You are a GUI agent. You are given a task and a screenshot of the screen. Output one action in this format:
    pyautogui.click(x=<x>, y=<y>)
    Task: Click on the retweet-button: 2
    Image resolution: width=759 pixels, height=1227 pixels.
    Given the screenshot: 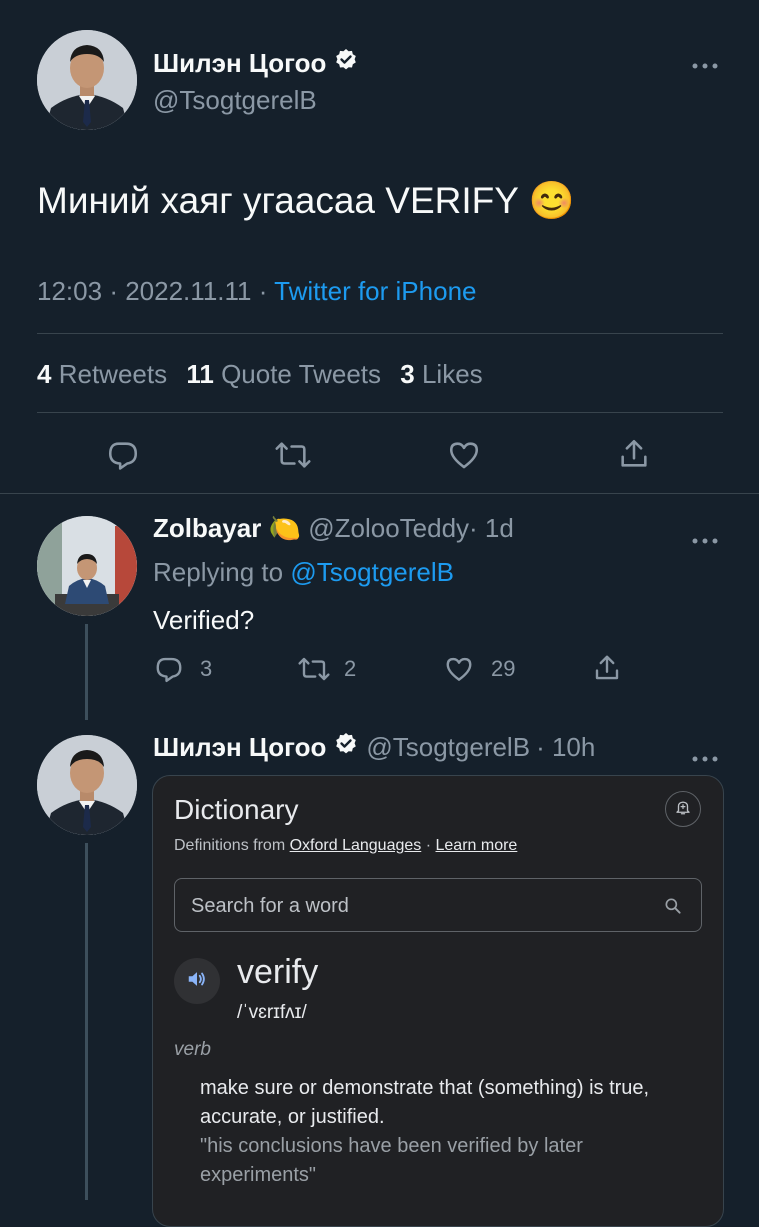 What is the action you would take?
    pyautogui.click(x=326, y=669)
    